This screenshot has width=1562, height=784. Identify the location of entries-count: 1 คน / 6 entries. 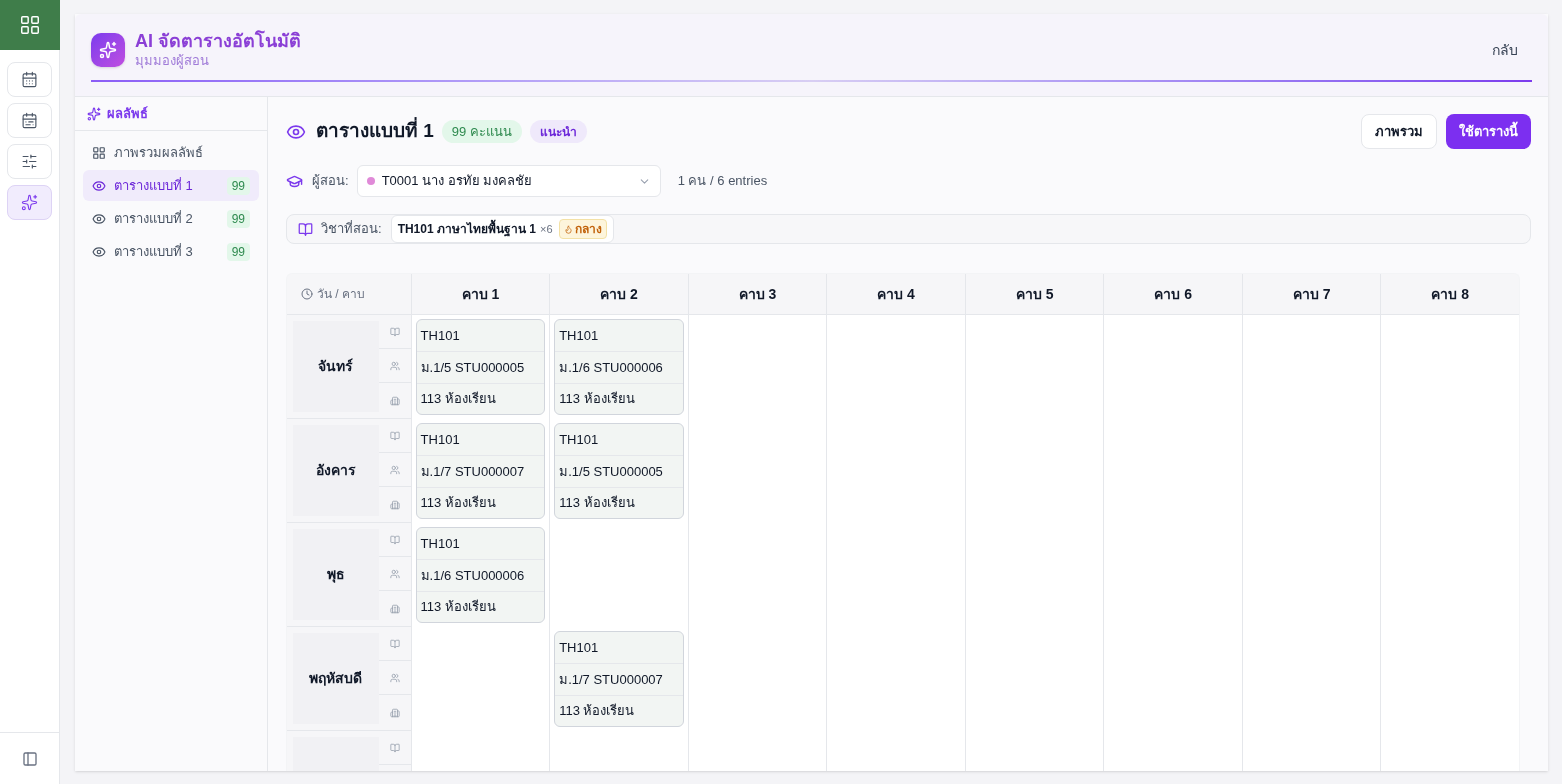
(722, 181).